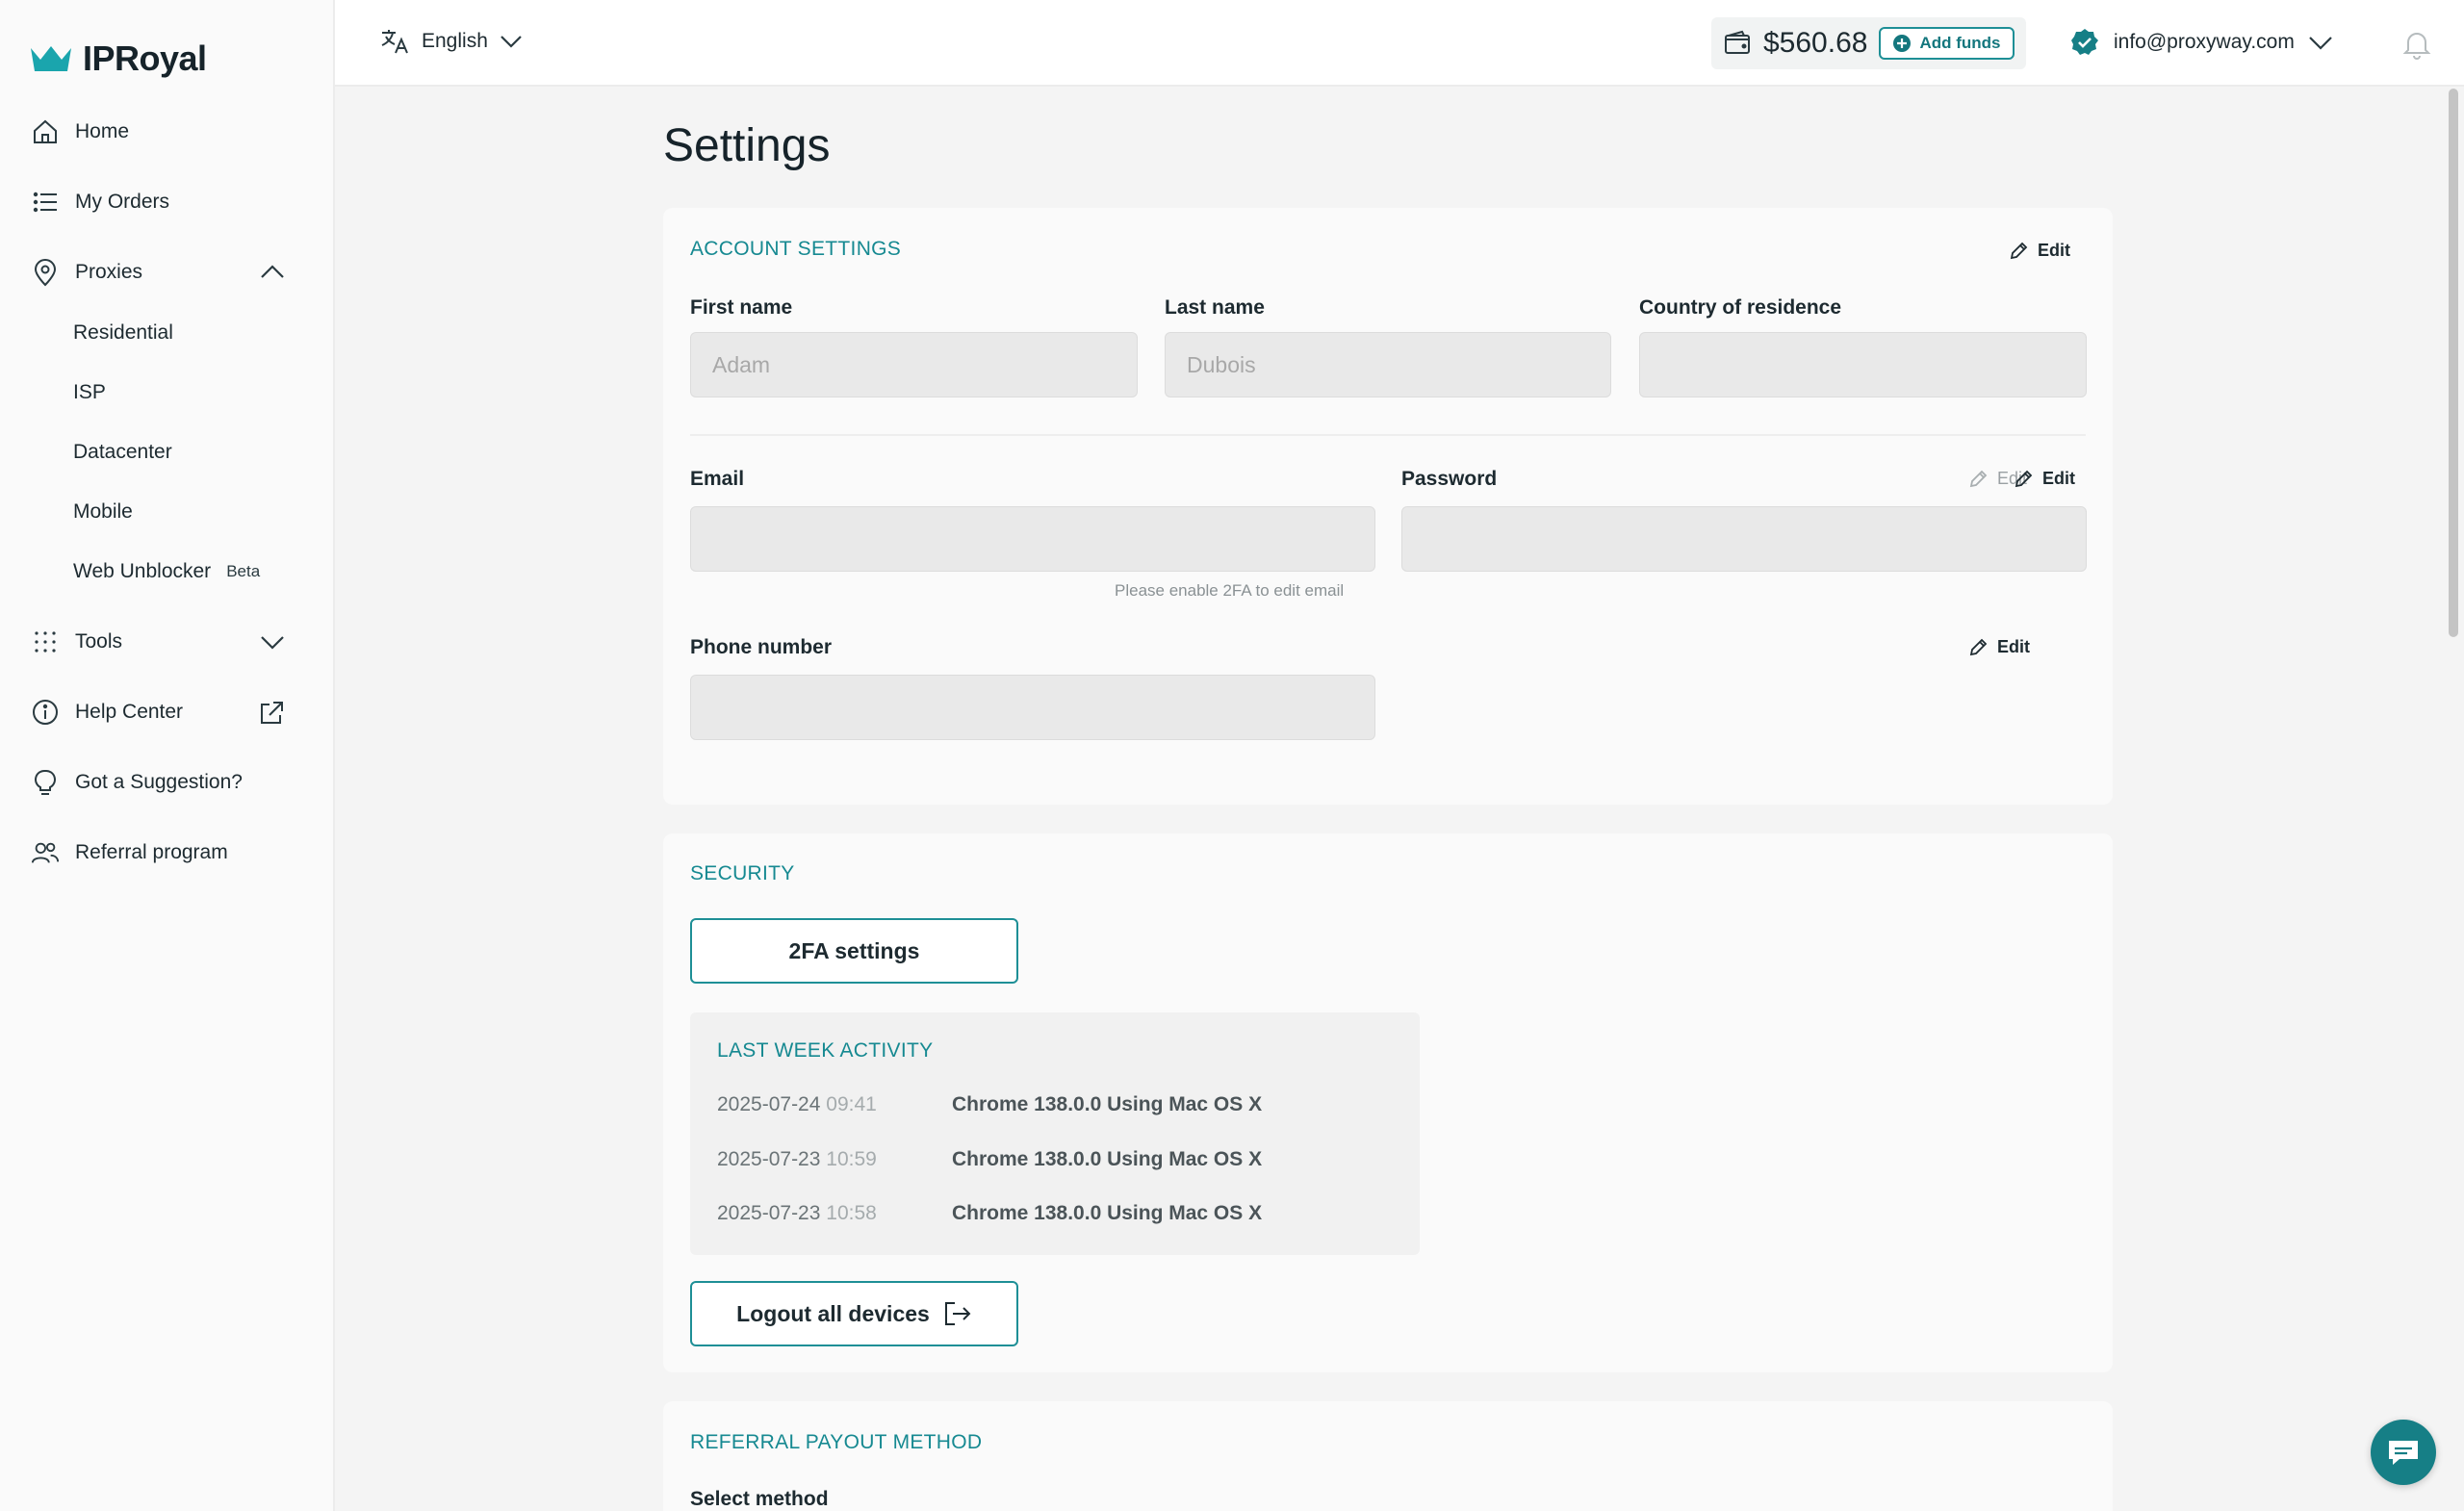 This screenshot has height=1511, width=2464. What do you see at coordinates (51, 58) in the screenshot?
I see `crown-icon` at bounding box center [51, 58].